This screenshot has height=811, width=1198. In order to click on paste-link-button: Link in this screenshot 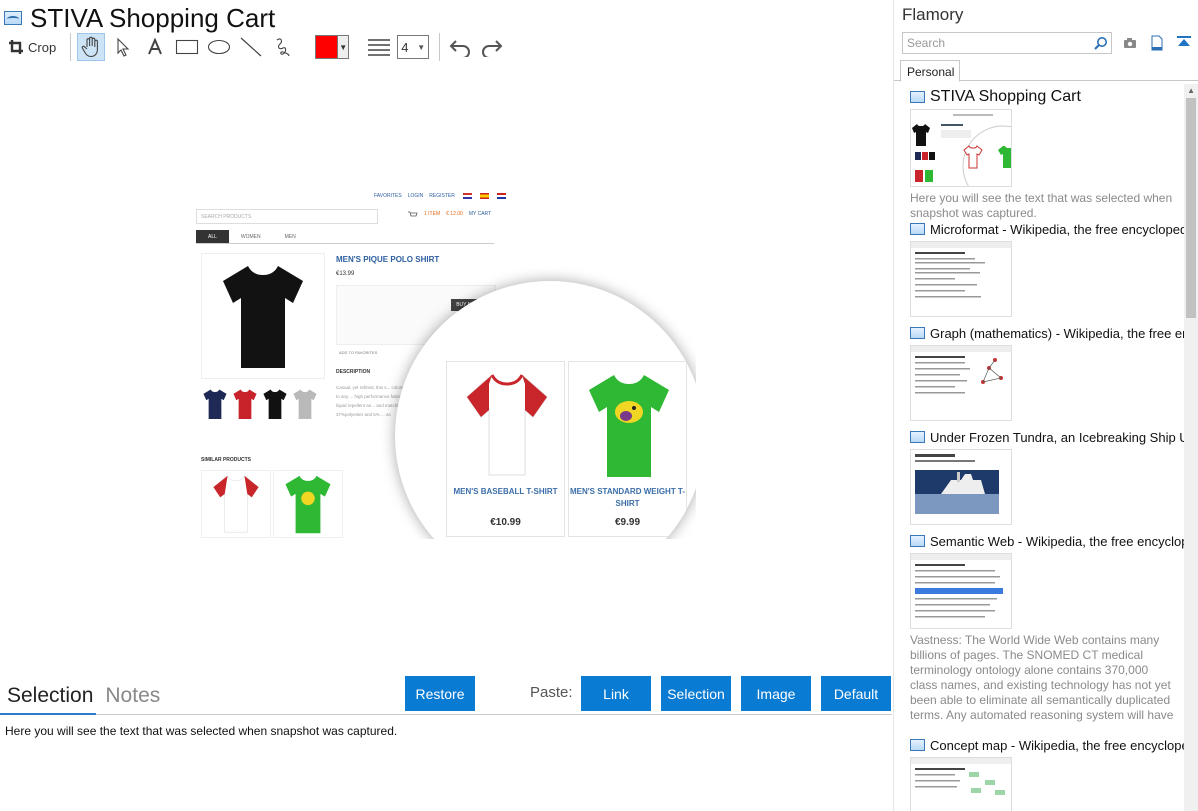, I will do `click(616, 693)`.